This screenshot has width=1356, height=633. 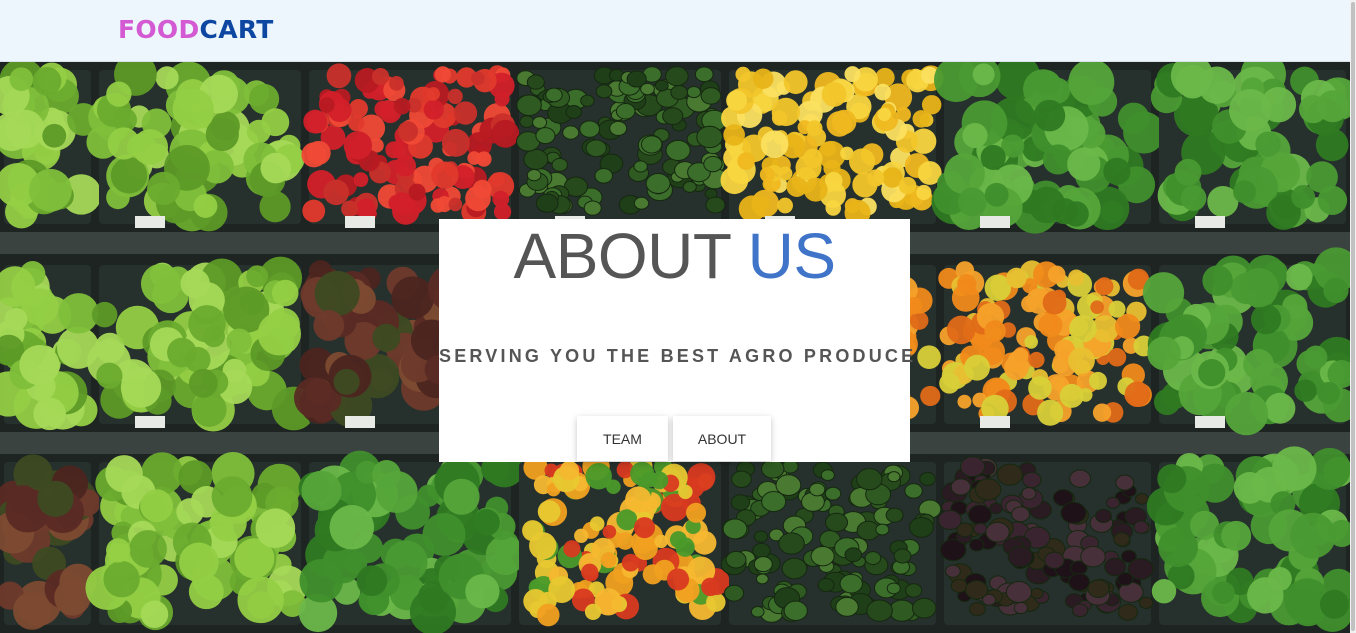 I want to click on team-button: TEAM, so click(x=622, y=438).